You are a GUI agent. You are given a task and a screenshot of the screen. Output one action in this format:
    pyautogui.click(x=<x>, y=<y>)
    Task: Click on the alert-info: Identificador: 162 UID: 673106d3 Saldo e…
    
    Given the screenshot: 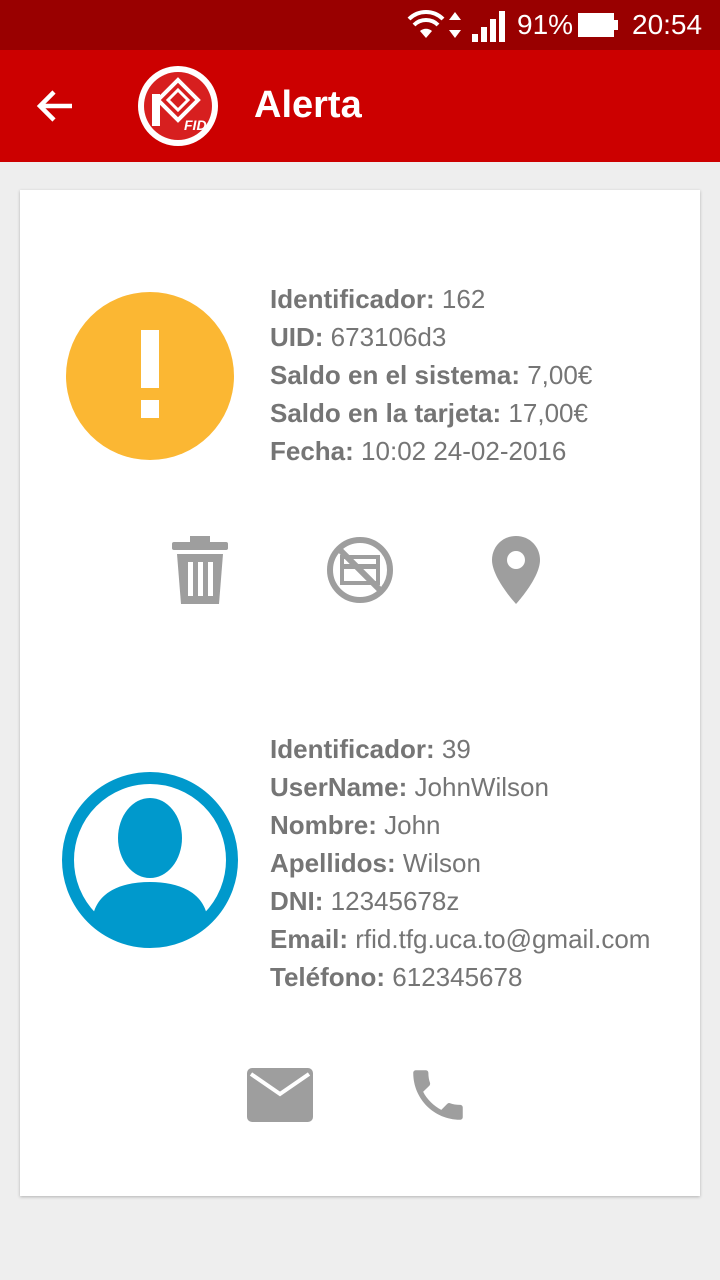 What is the action you would take?
    pyautogui.click(x=485, y=375)
    